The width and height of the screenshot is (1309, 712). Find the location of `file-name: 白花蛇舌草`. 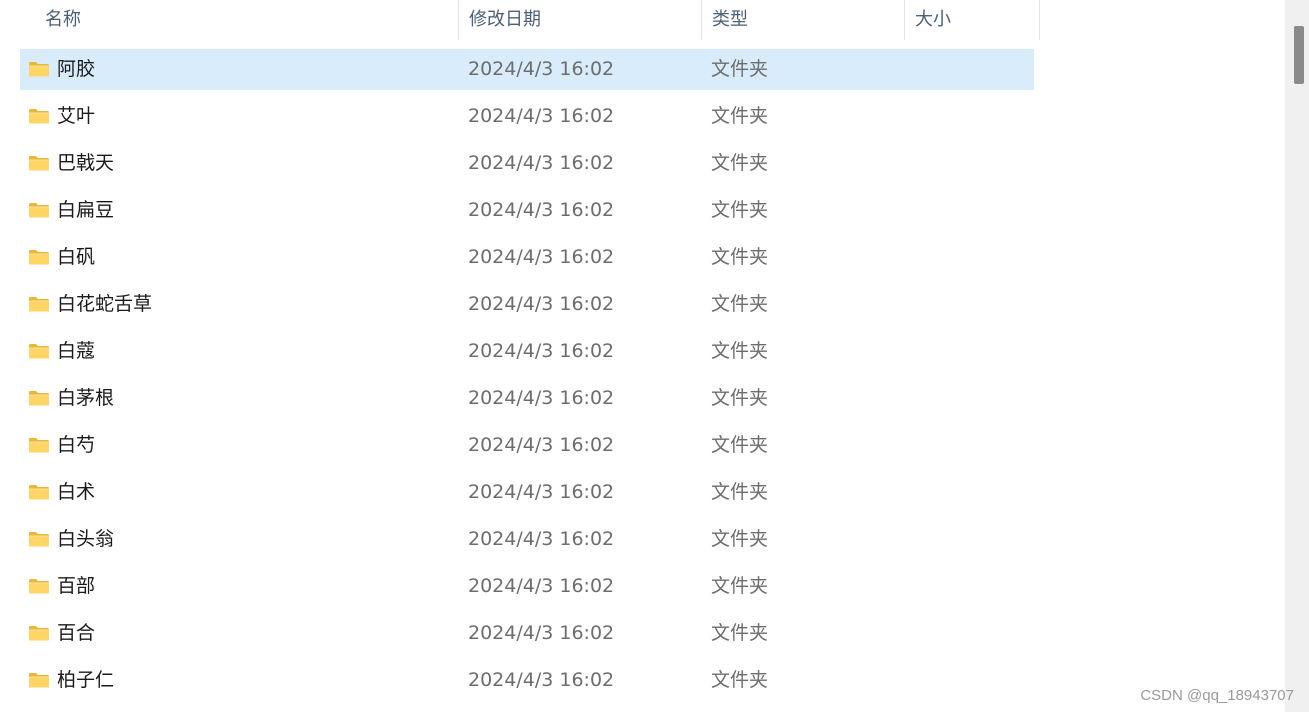

file-name: 白花蛇舌草 is located at coordinates (105, 304).